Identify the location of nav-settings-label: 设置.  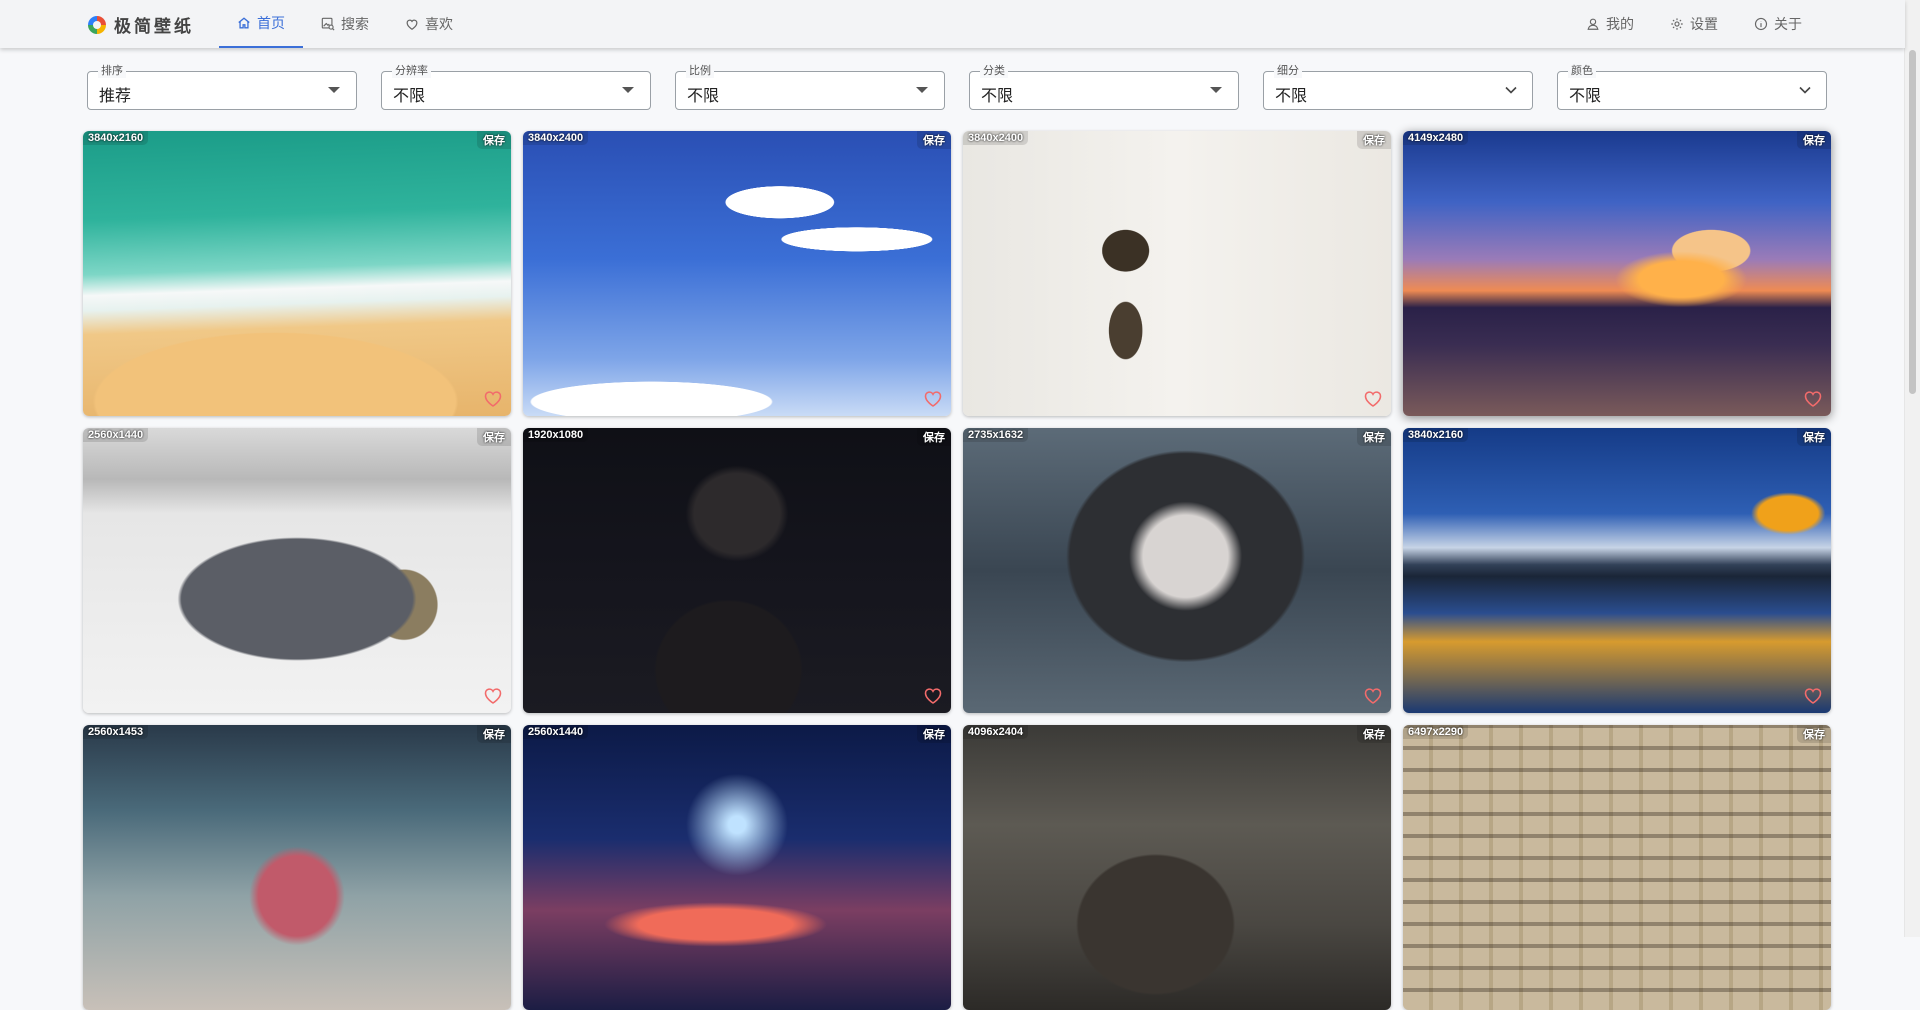
(1704, 24).